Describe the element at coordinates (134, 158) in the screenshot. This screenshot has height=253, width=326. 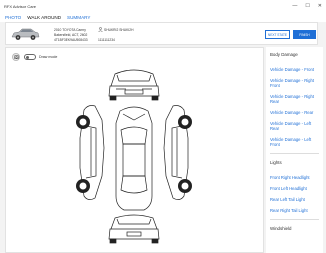
I see `top-view-outline` at that location.